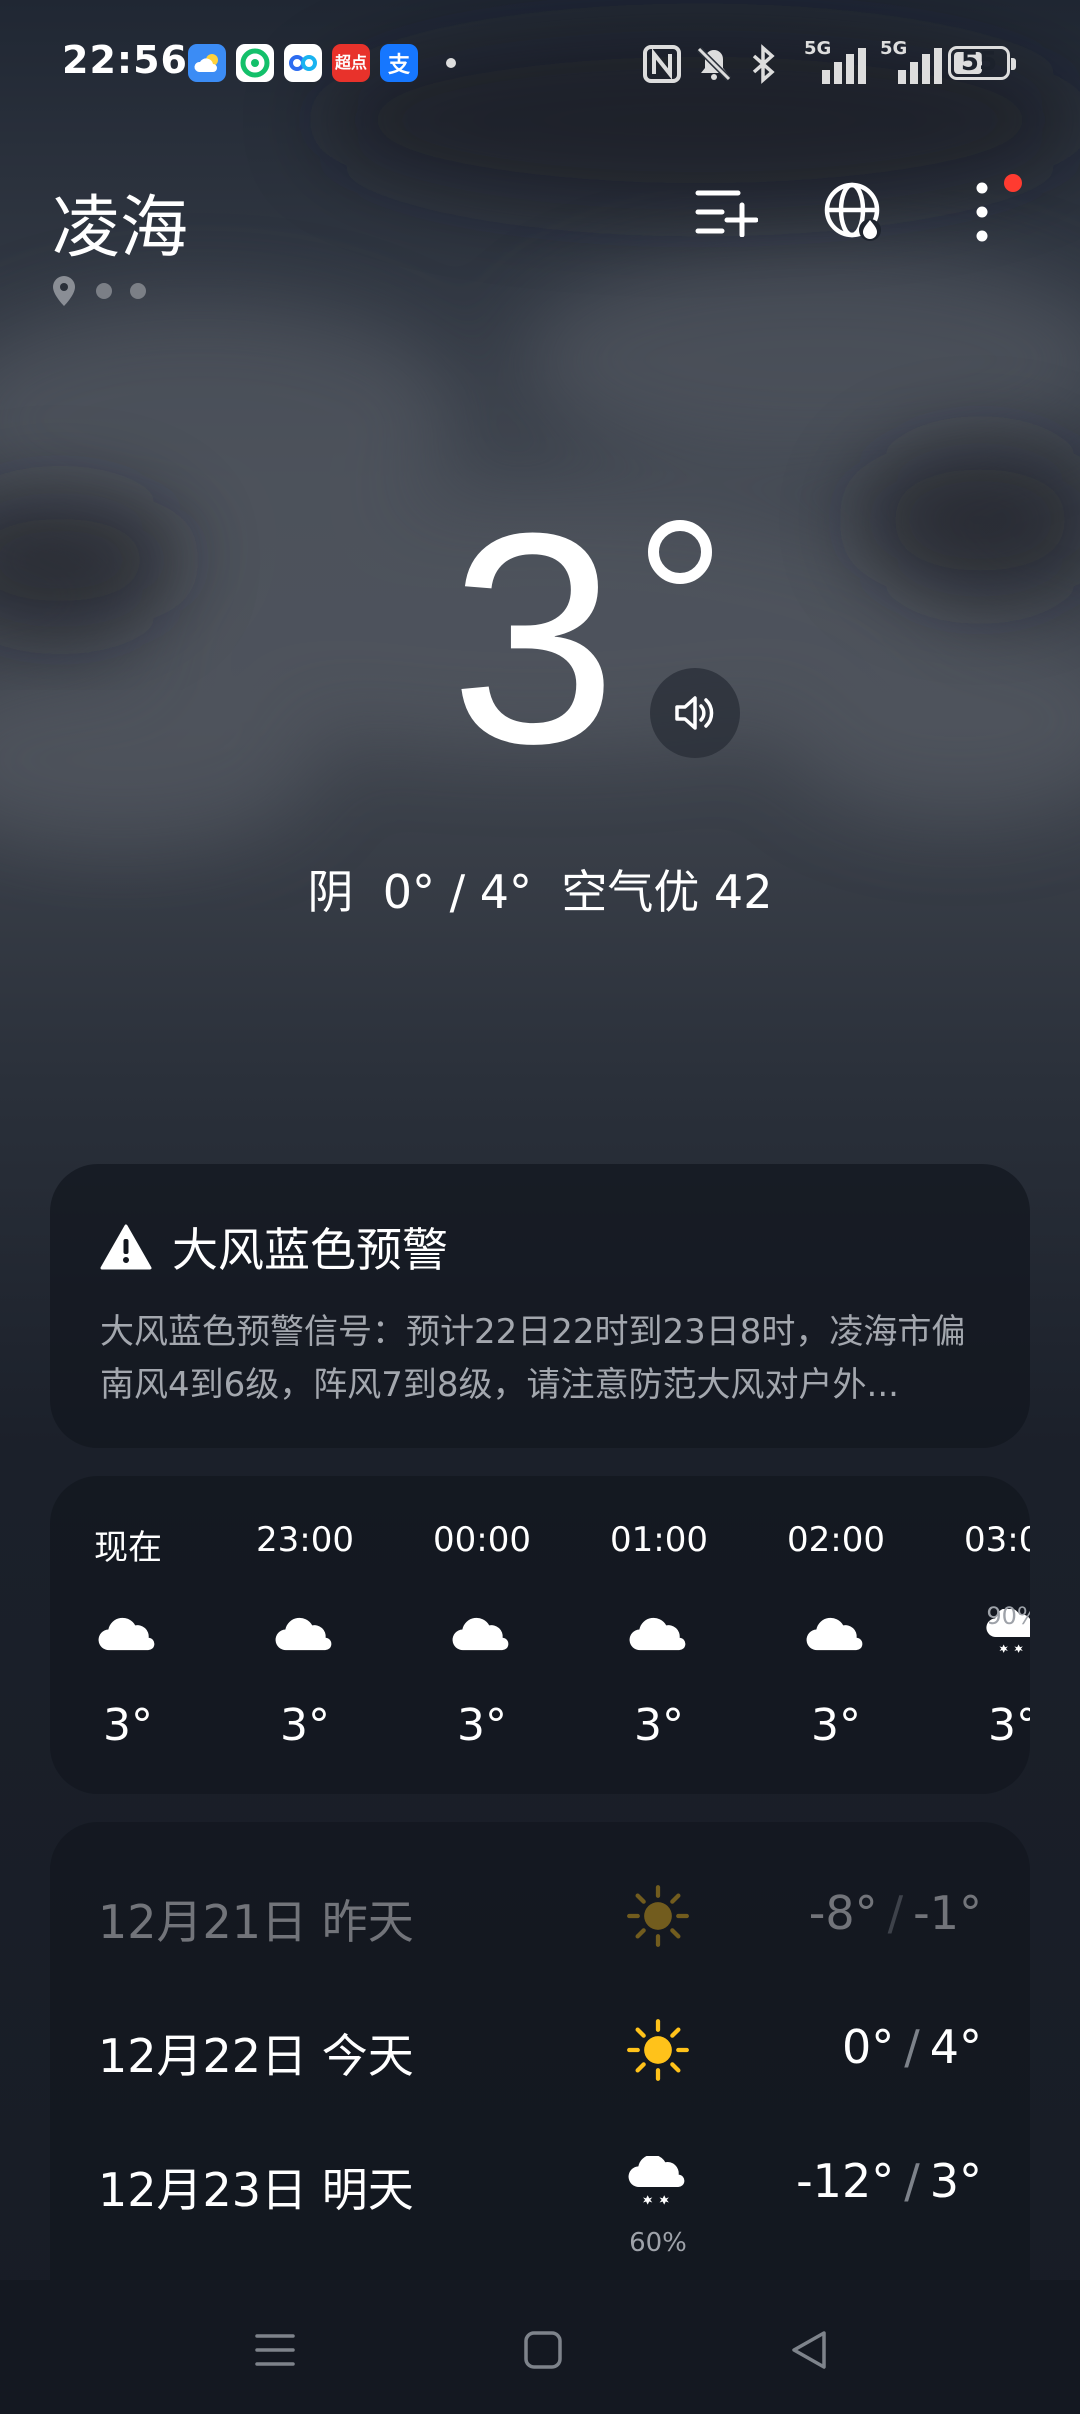 This screenshot has width=1080, height=2414. I want to click on day-temp-range: 0°/4°, so click(911, 2047).